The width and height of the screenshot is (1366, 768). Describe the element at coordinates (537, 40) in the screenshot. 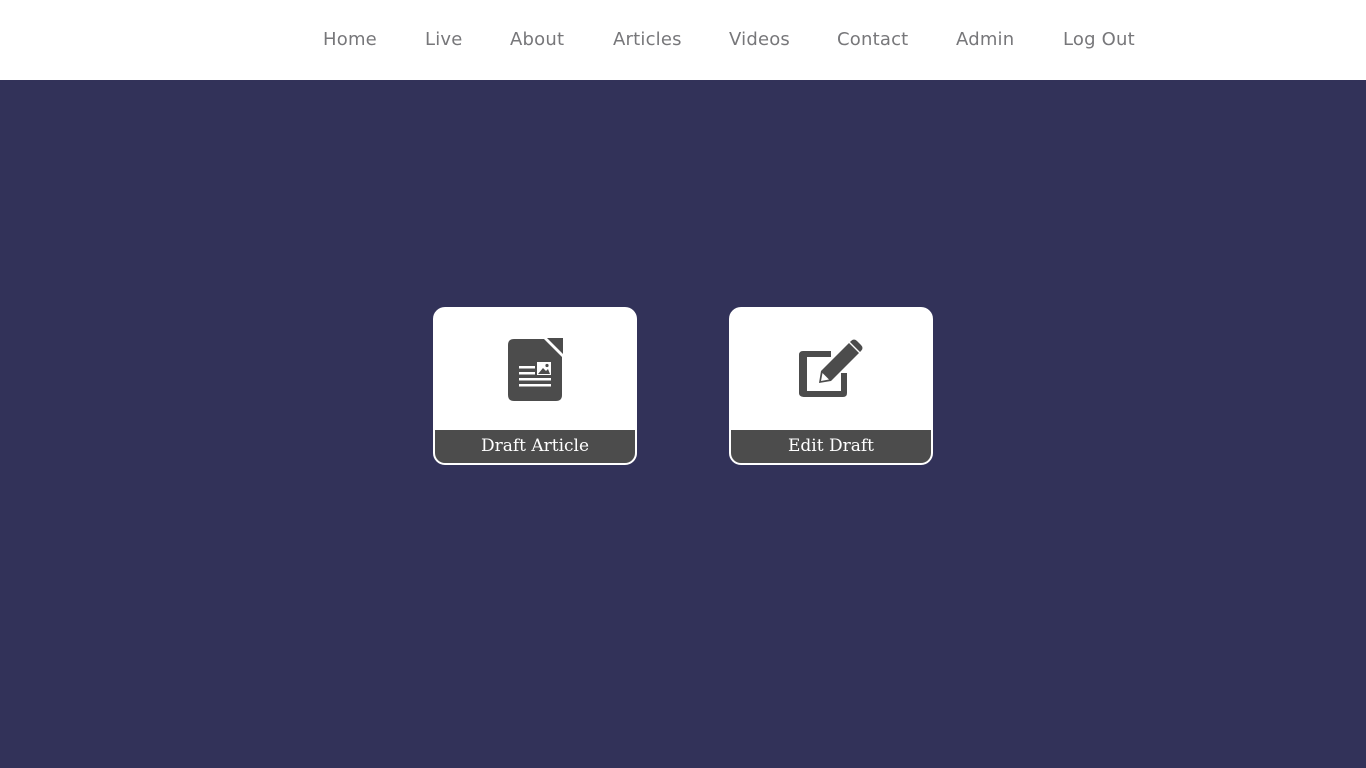

I see `nav-about-link: About` at that location.